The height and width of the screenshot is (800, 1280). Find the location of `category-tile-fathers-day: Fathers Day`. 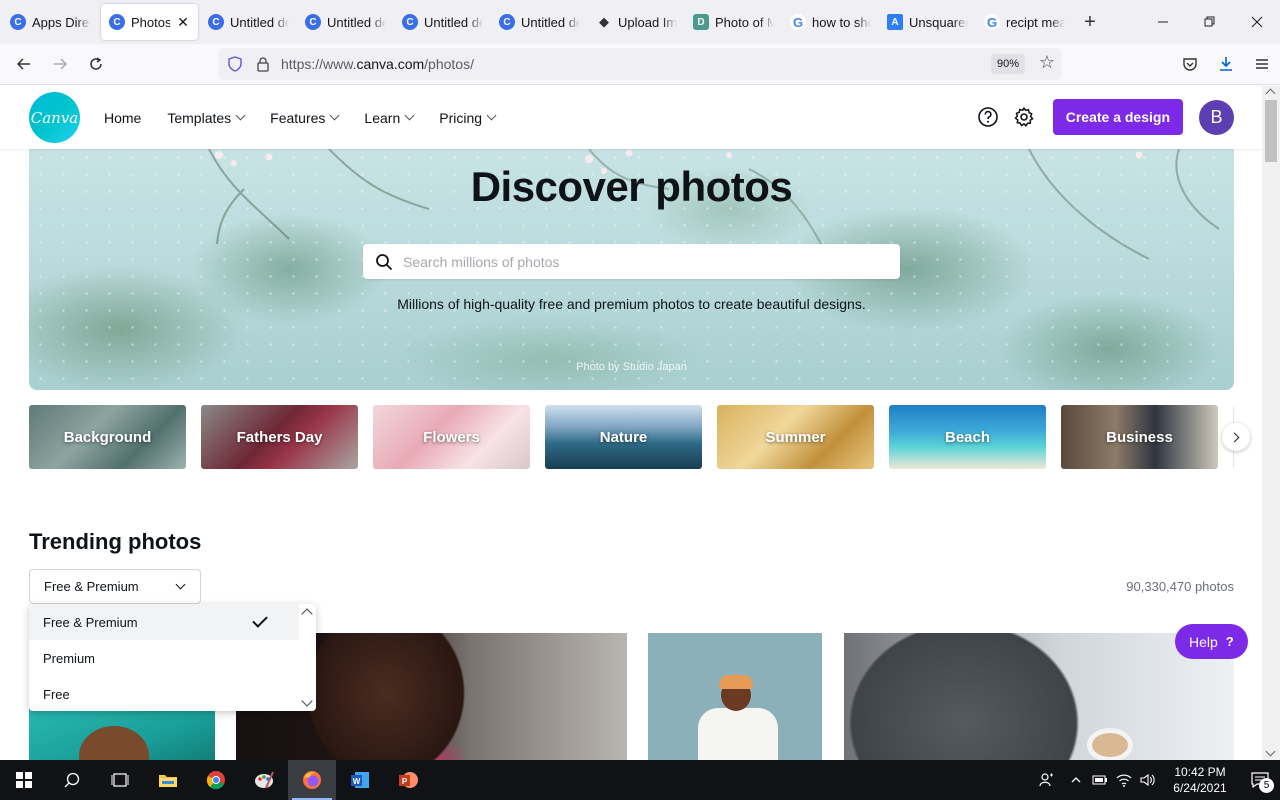

category-tile-fathers-day: Fathers Day is located at coordinates (279, 437).